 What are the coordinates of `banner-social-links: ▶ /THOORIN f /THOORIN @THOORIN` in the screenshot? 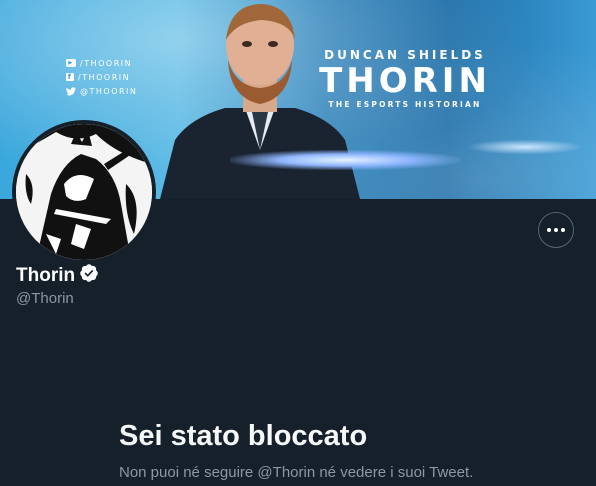 It's located at (101, 77).